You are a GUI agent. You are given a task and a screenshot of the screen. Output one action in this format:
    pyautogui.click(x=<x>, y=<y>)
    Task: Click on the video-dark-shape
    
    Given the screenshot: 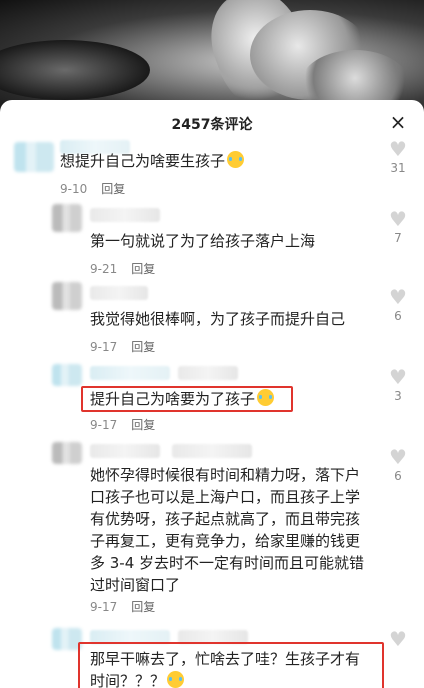 What is the action you would take?
    pyautogui.click(x=75, y=70)
    